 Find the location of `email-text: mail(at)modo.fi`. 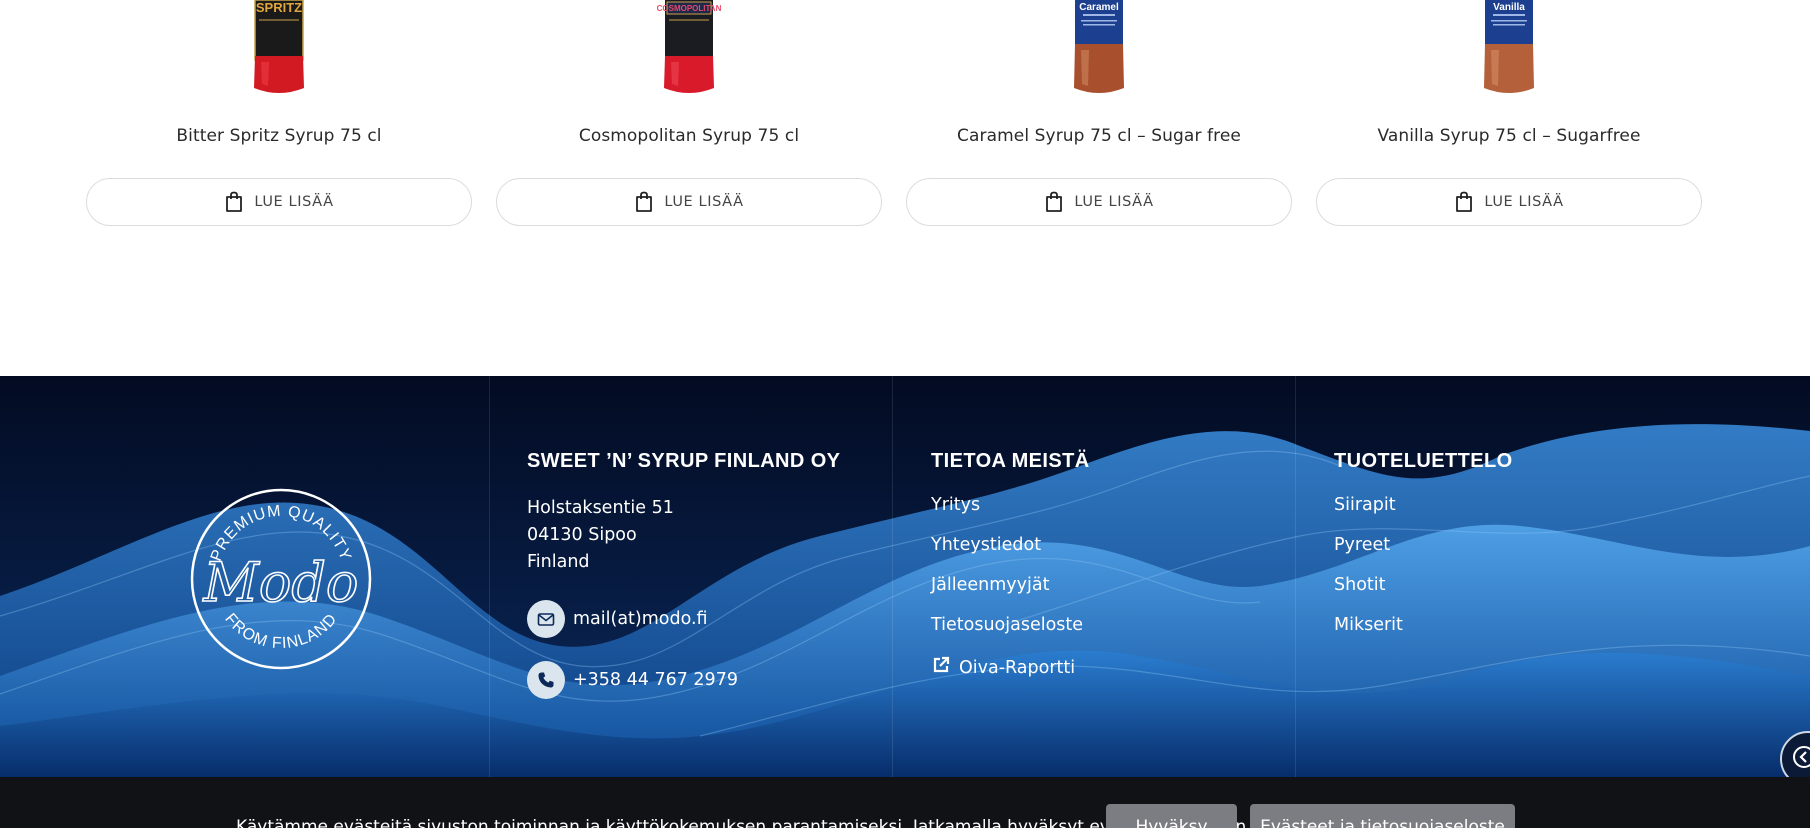

email-text: mail(at)modo.fi is located at coordinates (640, 619).